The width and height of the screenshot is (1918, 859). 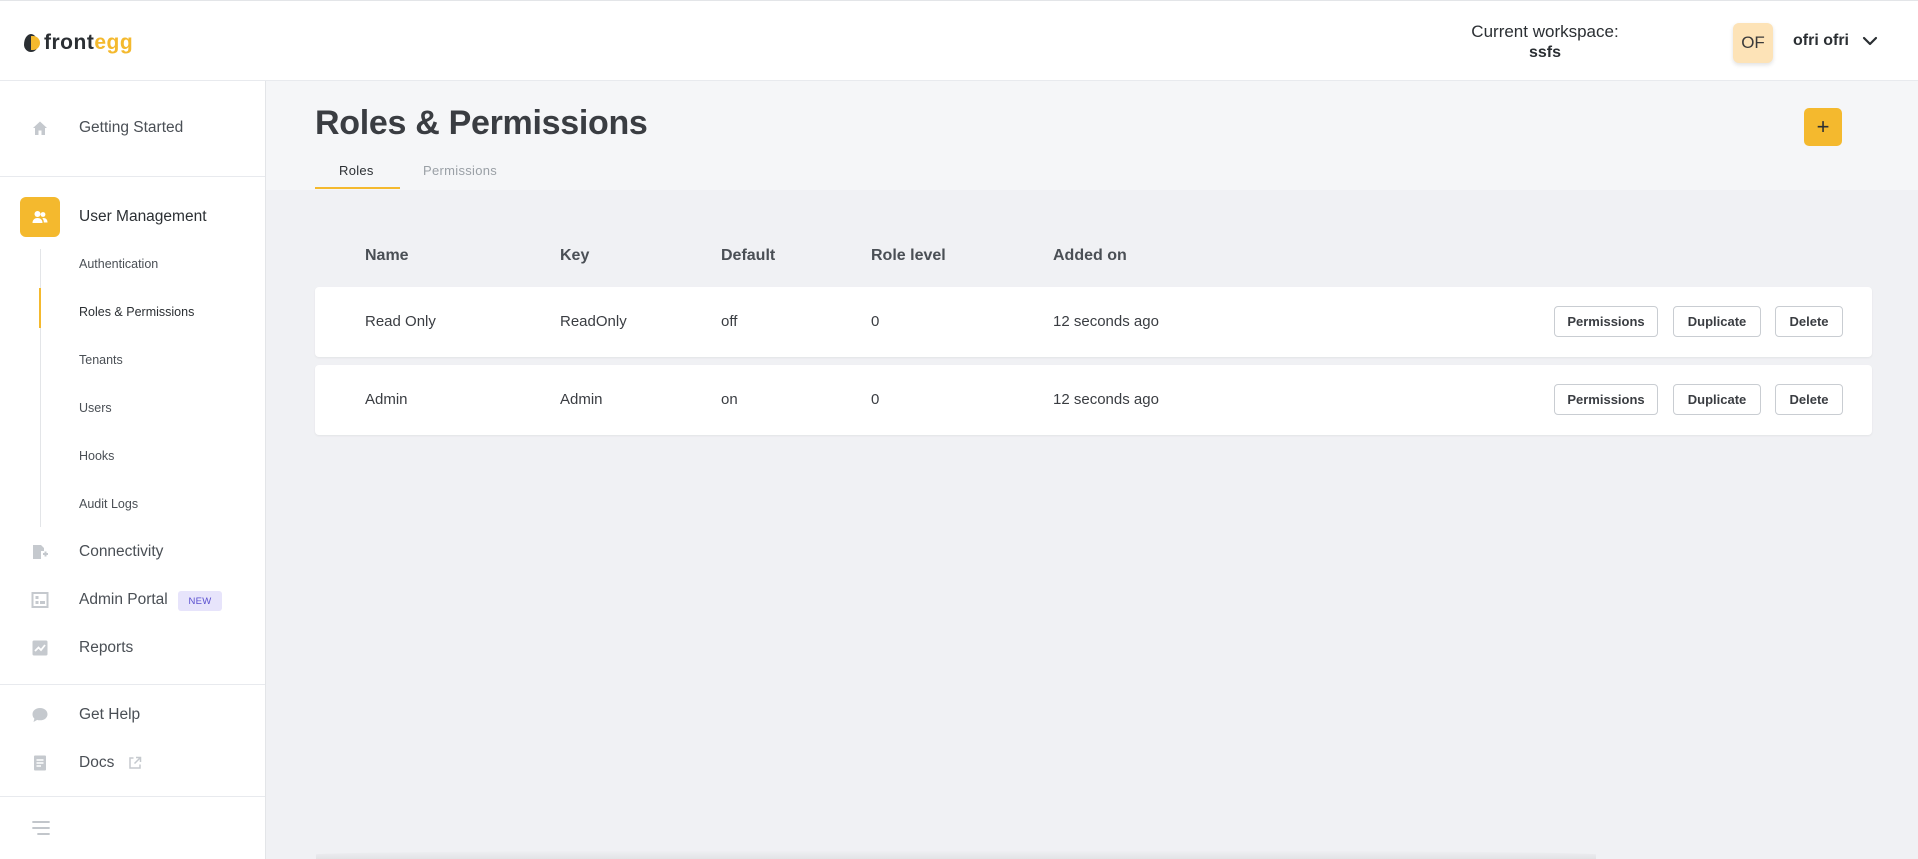 I want to click on logo-text: frontegg, so click(x=89, y=42).